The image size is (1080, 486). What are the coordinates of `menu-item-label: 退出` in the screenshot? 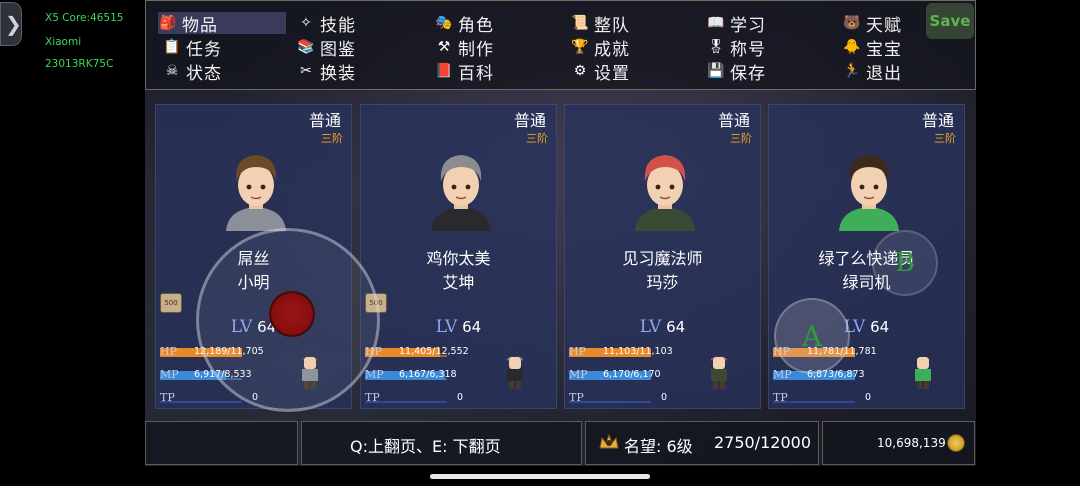 It's located at (884, 73).